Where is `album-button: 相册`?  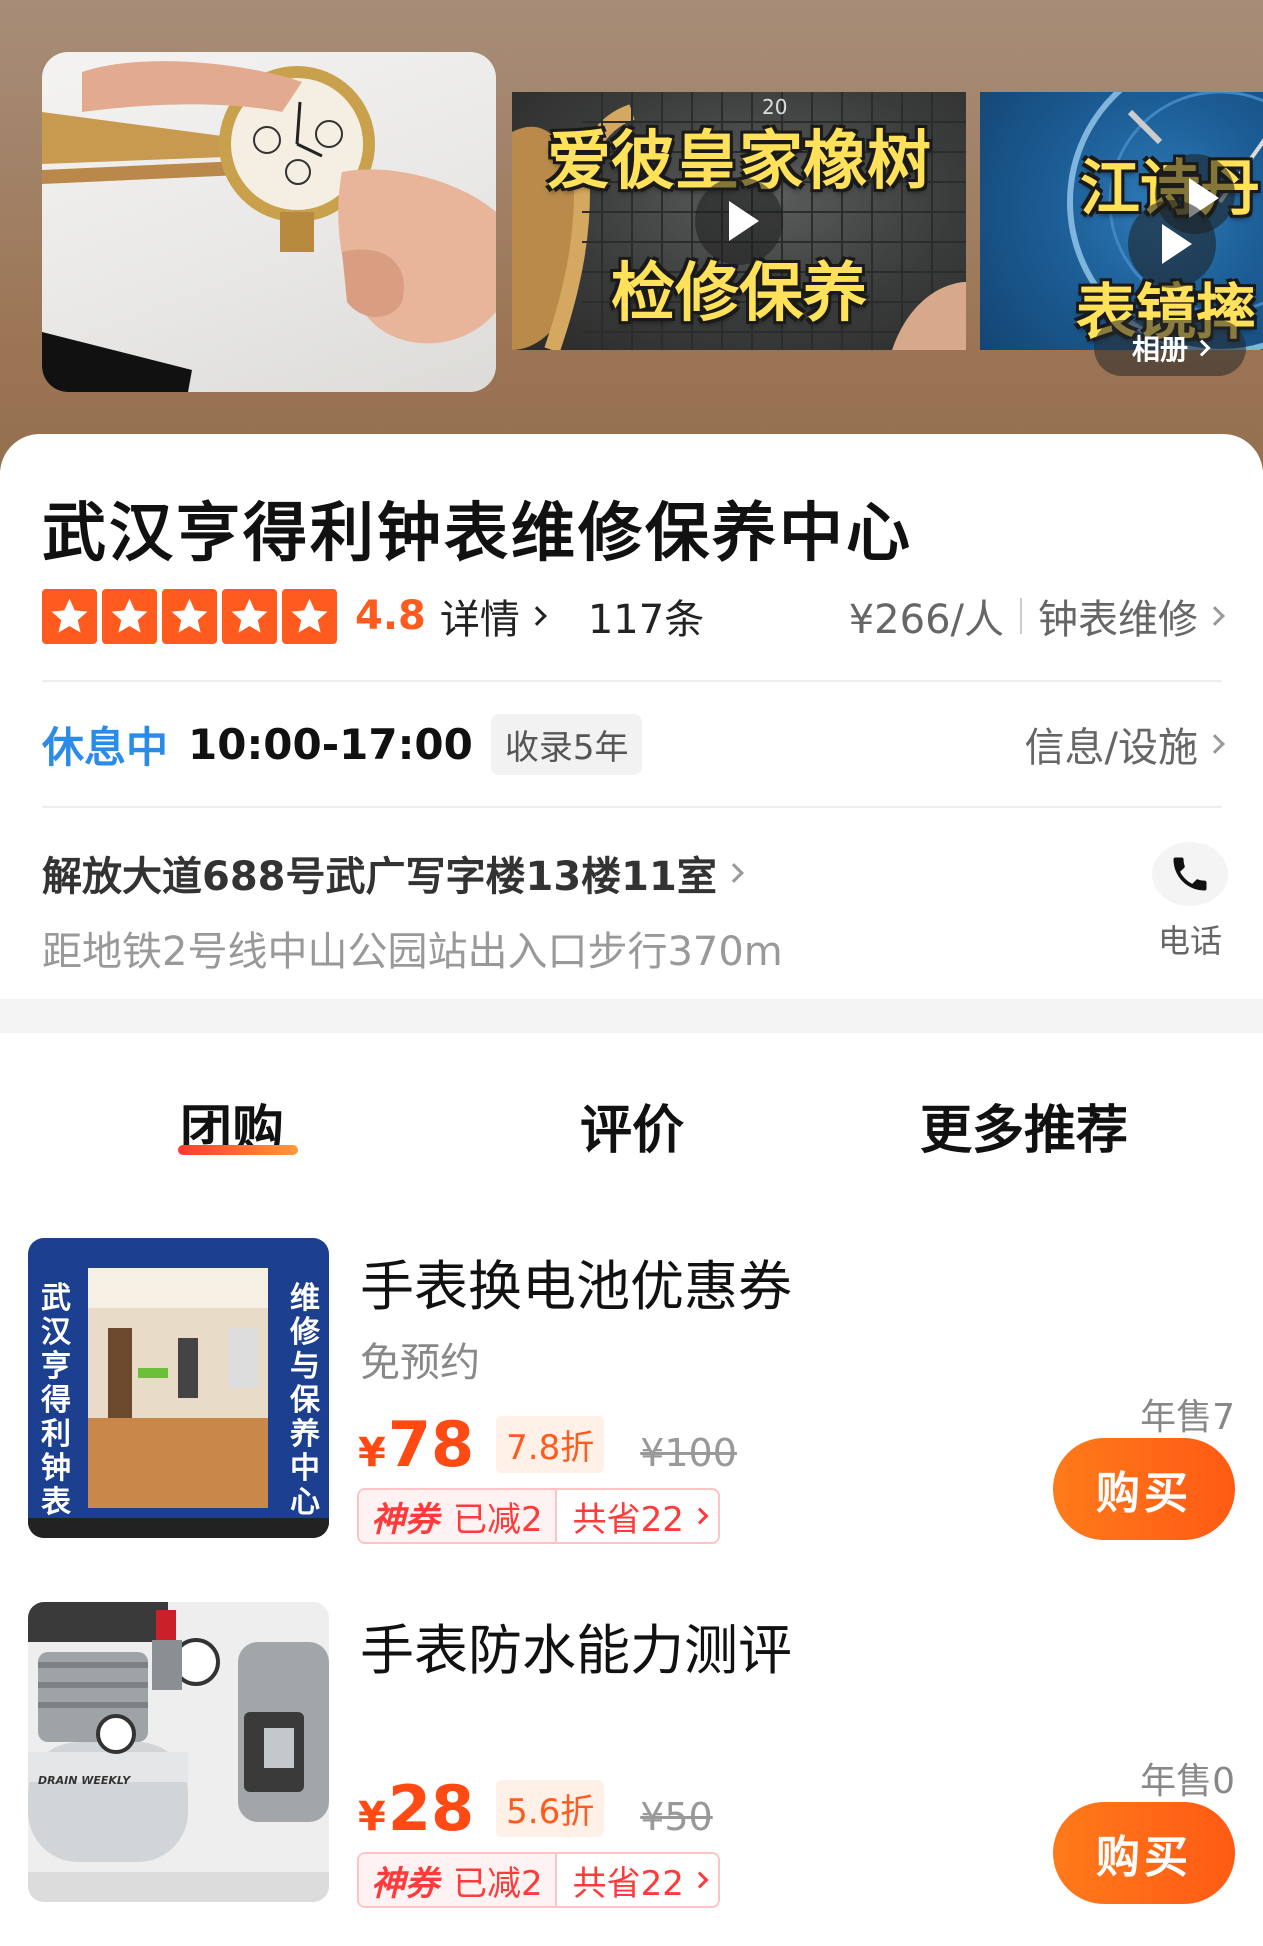
album-button: 相册 is located at coordinates (1170, 348).